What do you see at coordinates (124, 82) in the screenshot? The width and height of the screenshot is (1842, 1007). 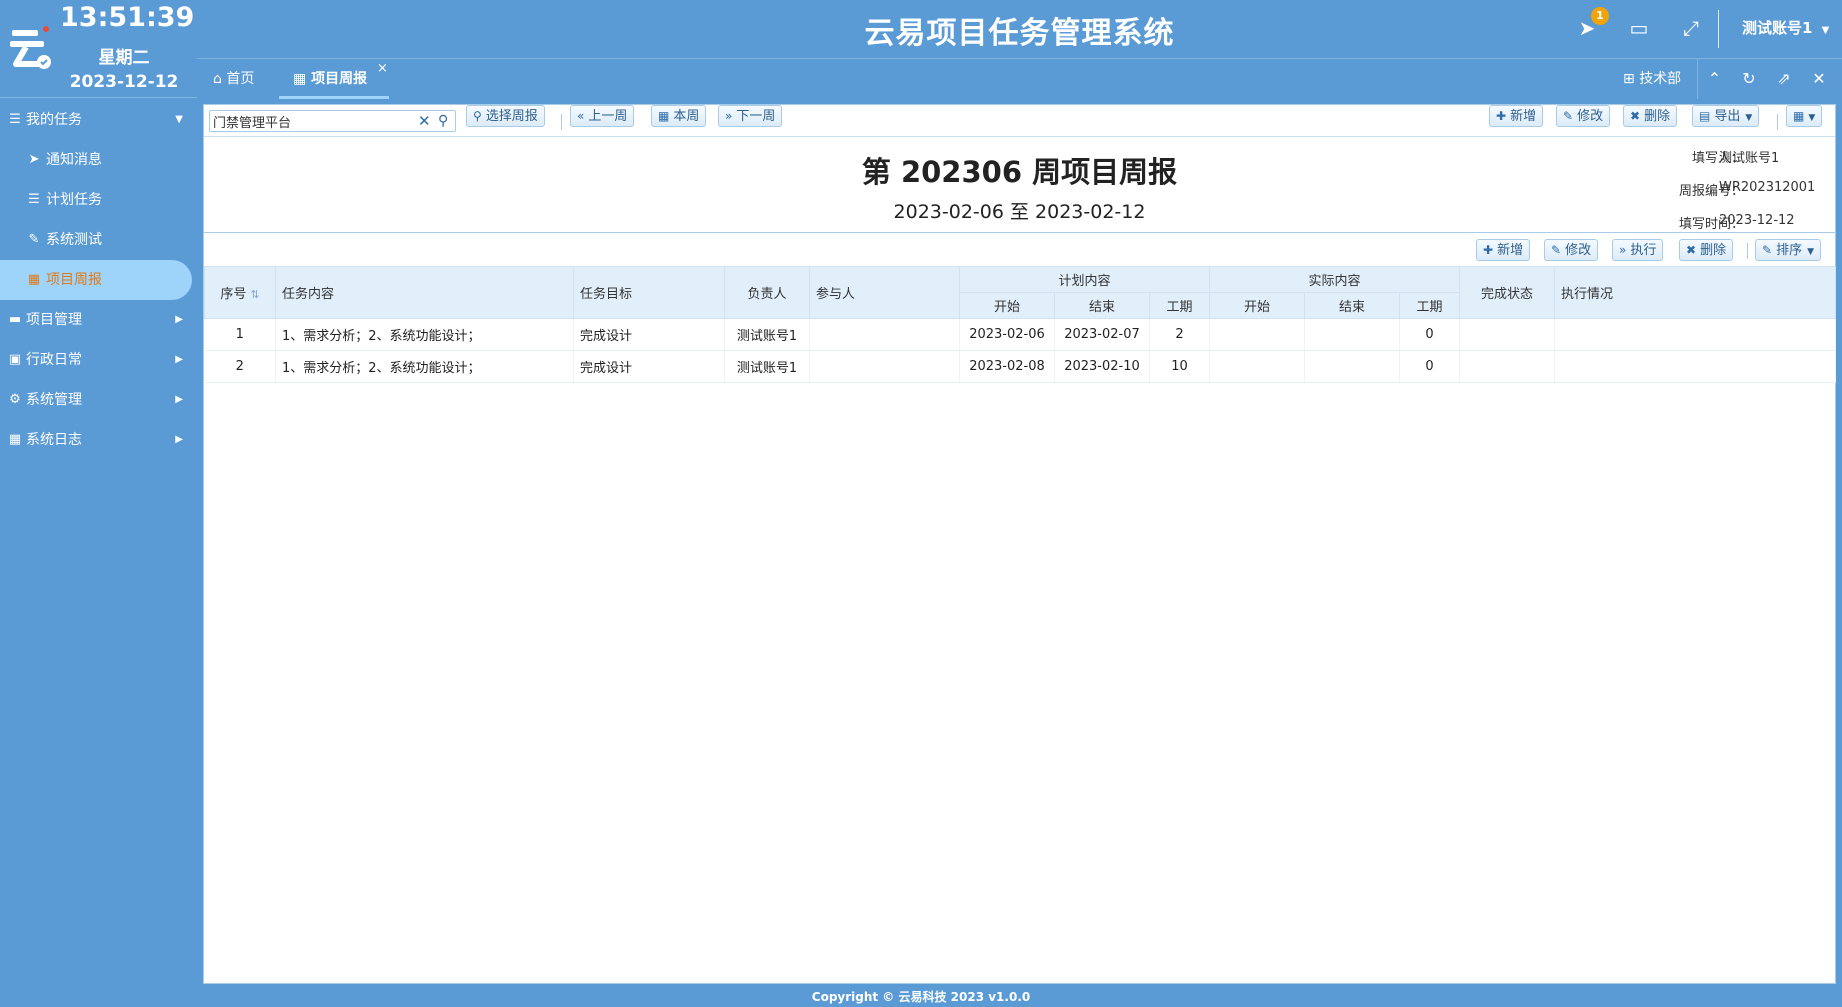 I see `clock-date: 2023-12-12` at bounding box center [124, 82].